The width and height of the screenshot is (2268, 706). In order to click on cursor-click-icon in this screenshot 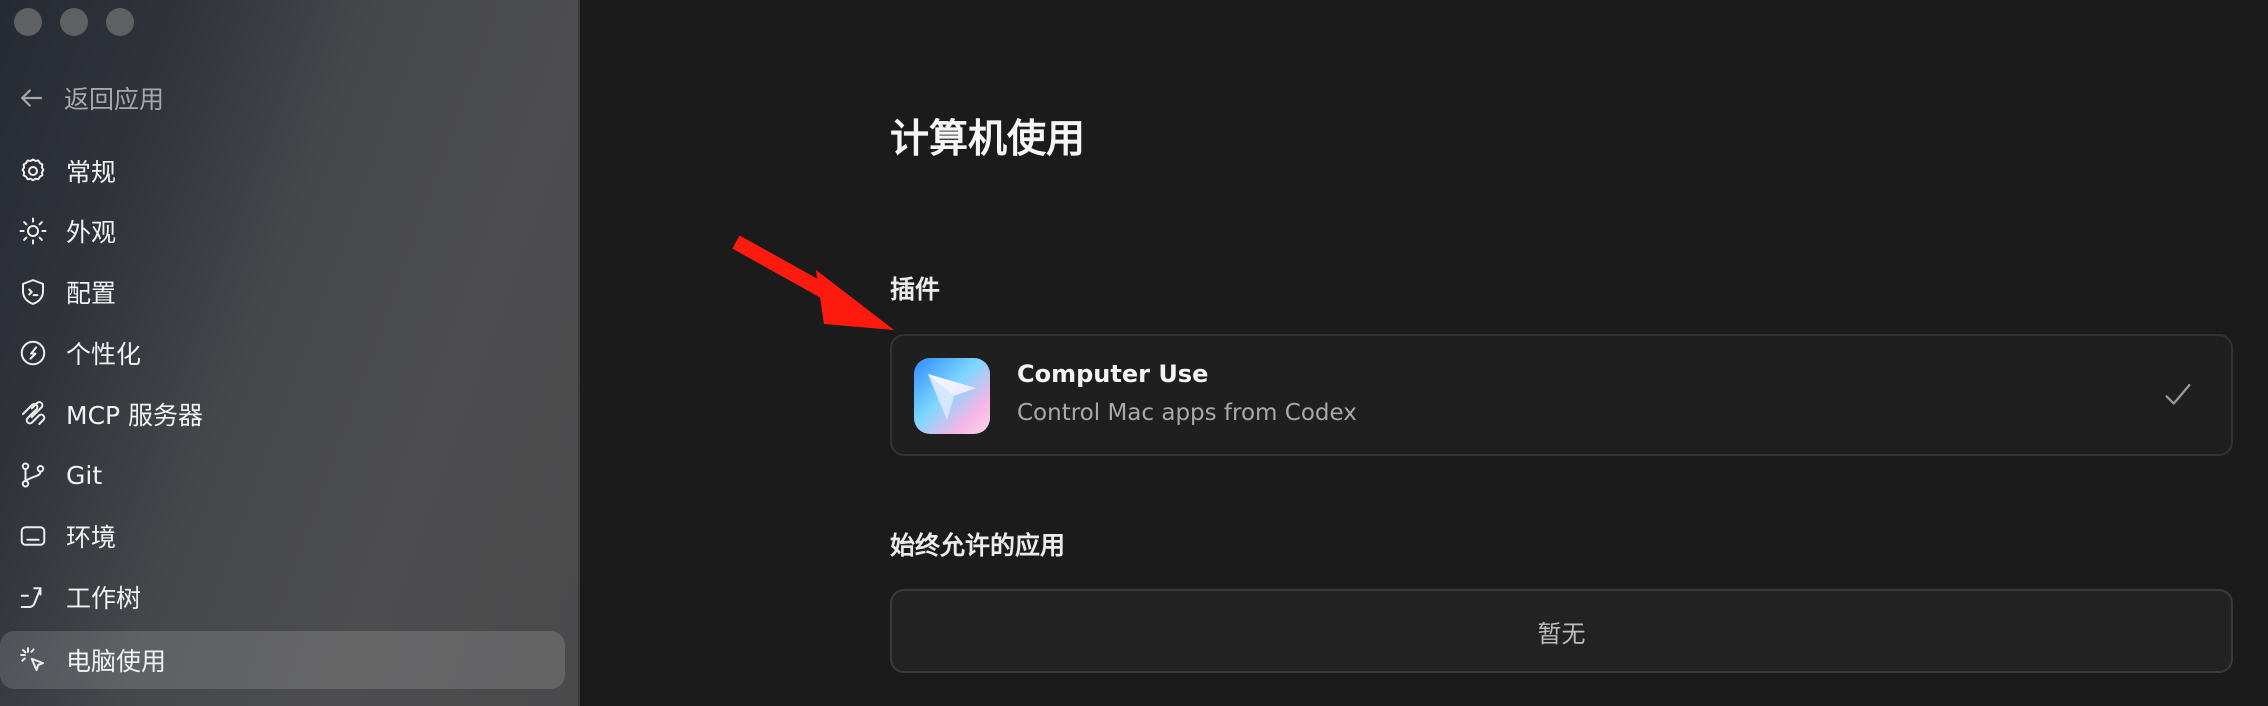, I will do `click(33, 660)`.